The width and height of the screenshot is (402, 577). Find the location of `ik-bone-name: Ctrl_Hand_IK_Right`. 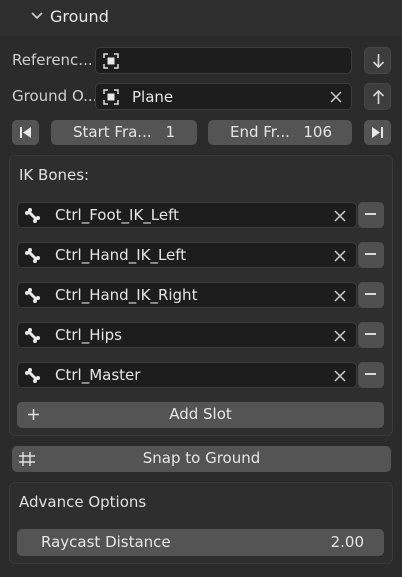

ik-bone-name: Ctrl_Hand_IK_Right is located at coordinates (126, 295).